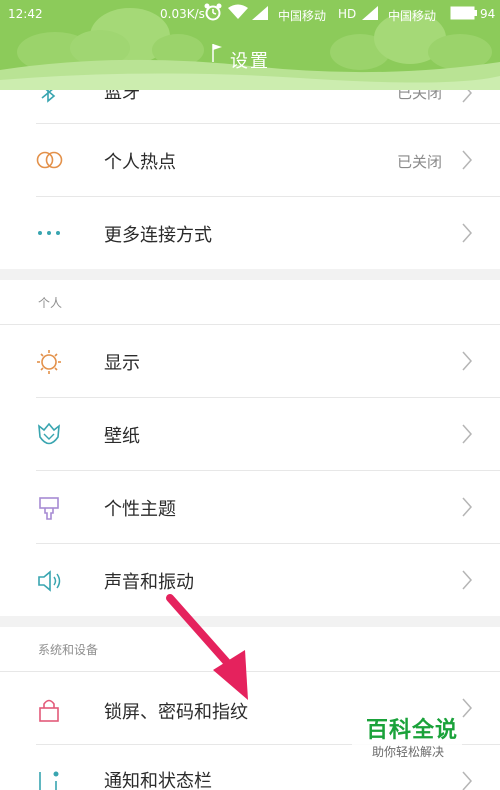  Describe the element at coordinates (250, 361) in the screenshot. I see `list-item-display: 显示` at that location.